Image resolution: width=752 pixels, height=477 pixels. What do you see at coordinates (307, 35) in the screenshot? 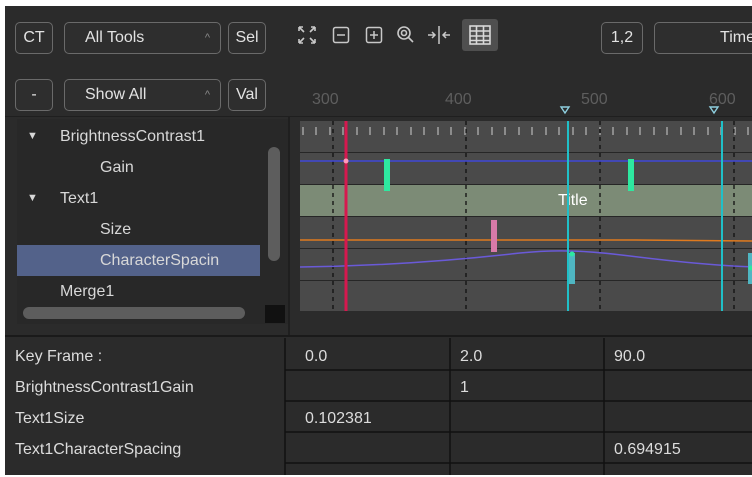
I see `fit-icon` at bounding box center [307, 35].